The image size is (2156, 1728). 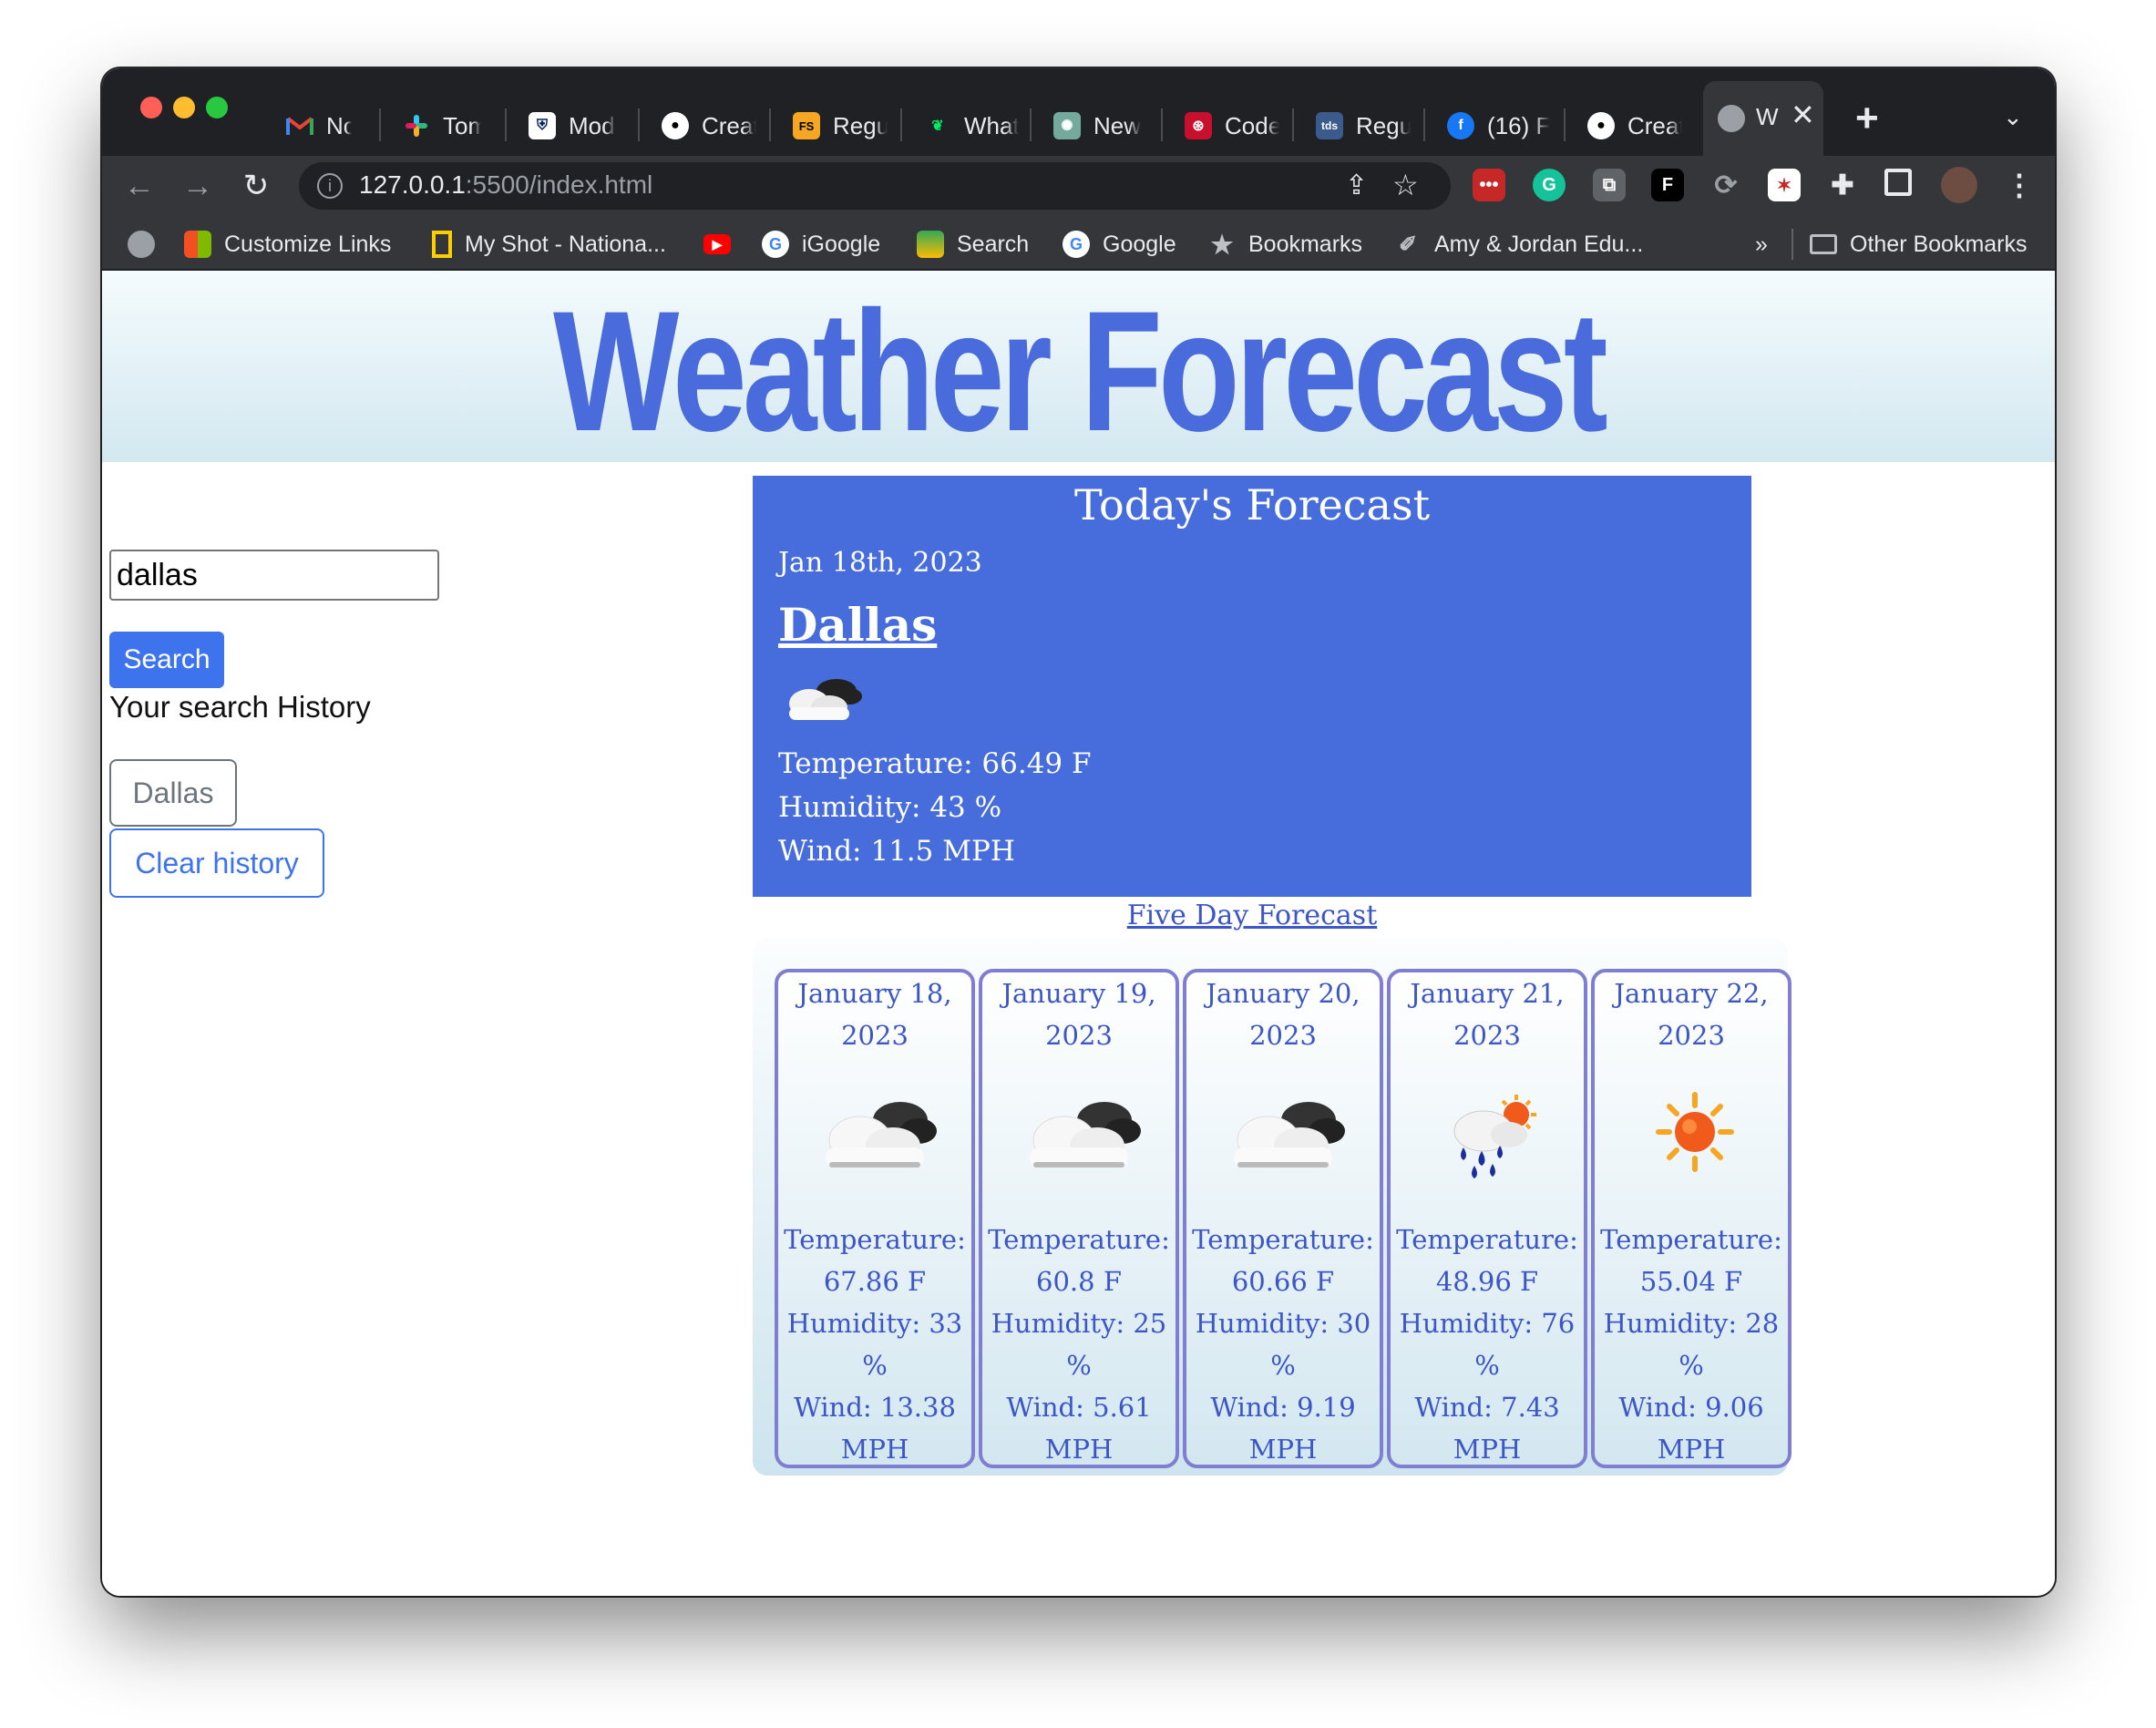 What do you see at coordinates (216, 863) in the screenshot?
I see `clear-history-button: Clear history` at bounding box center [216, 863].